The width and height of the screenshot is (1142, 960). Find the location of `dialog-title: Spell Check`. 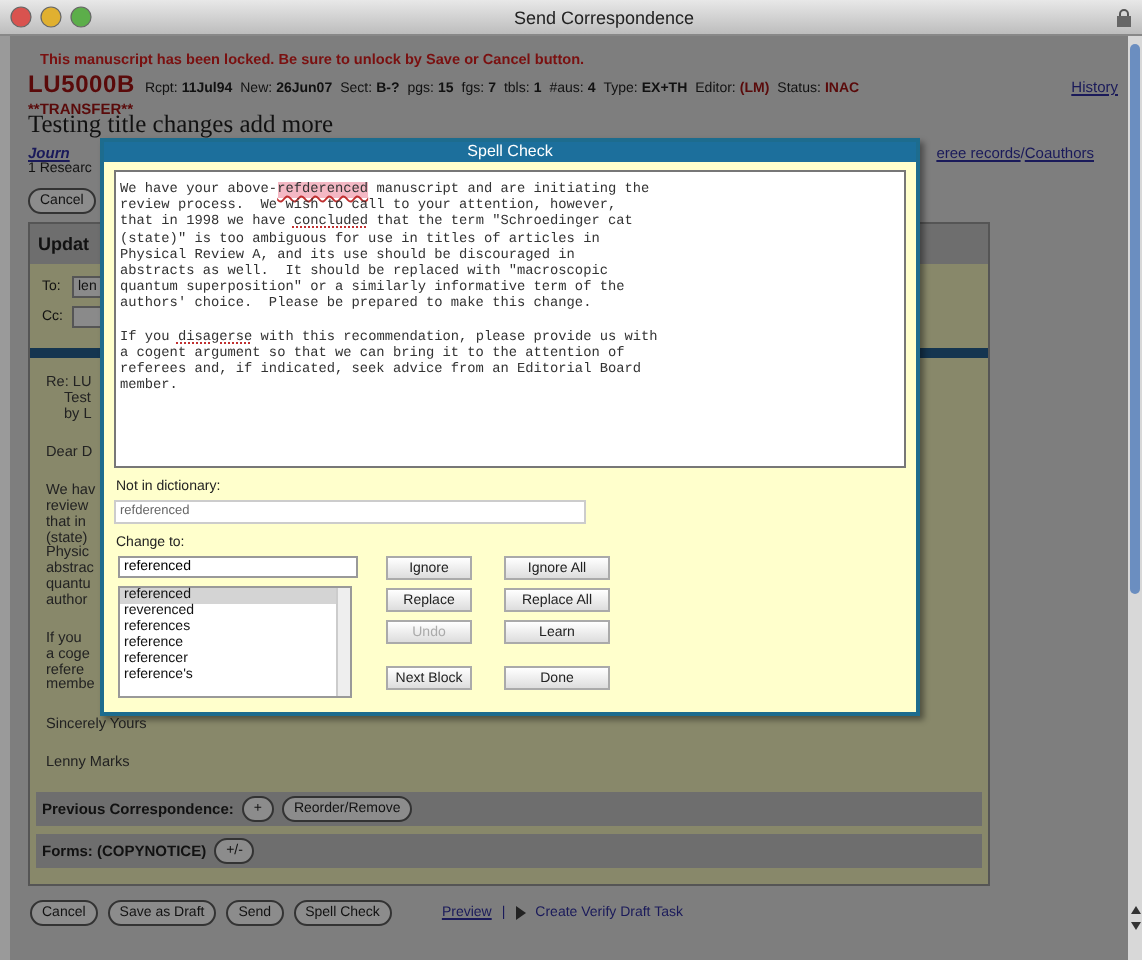

dialog-title: Spell Check is located at coordinates (510, 152).